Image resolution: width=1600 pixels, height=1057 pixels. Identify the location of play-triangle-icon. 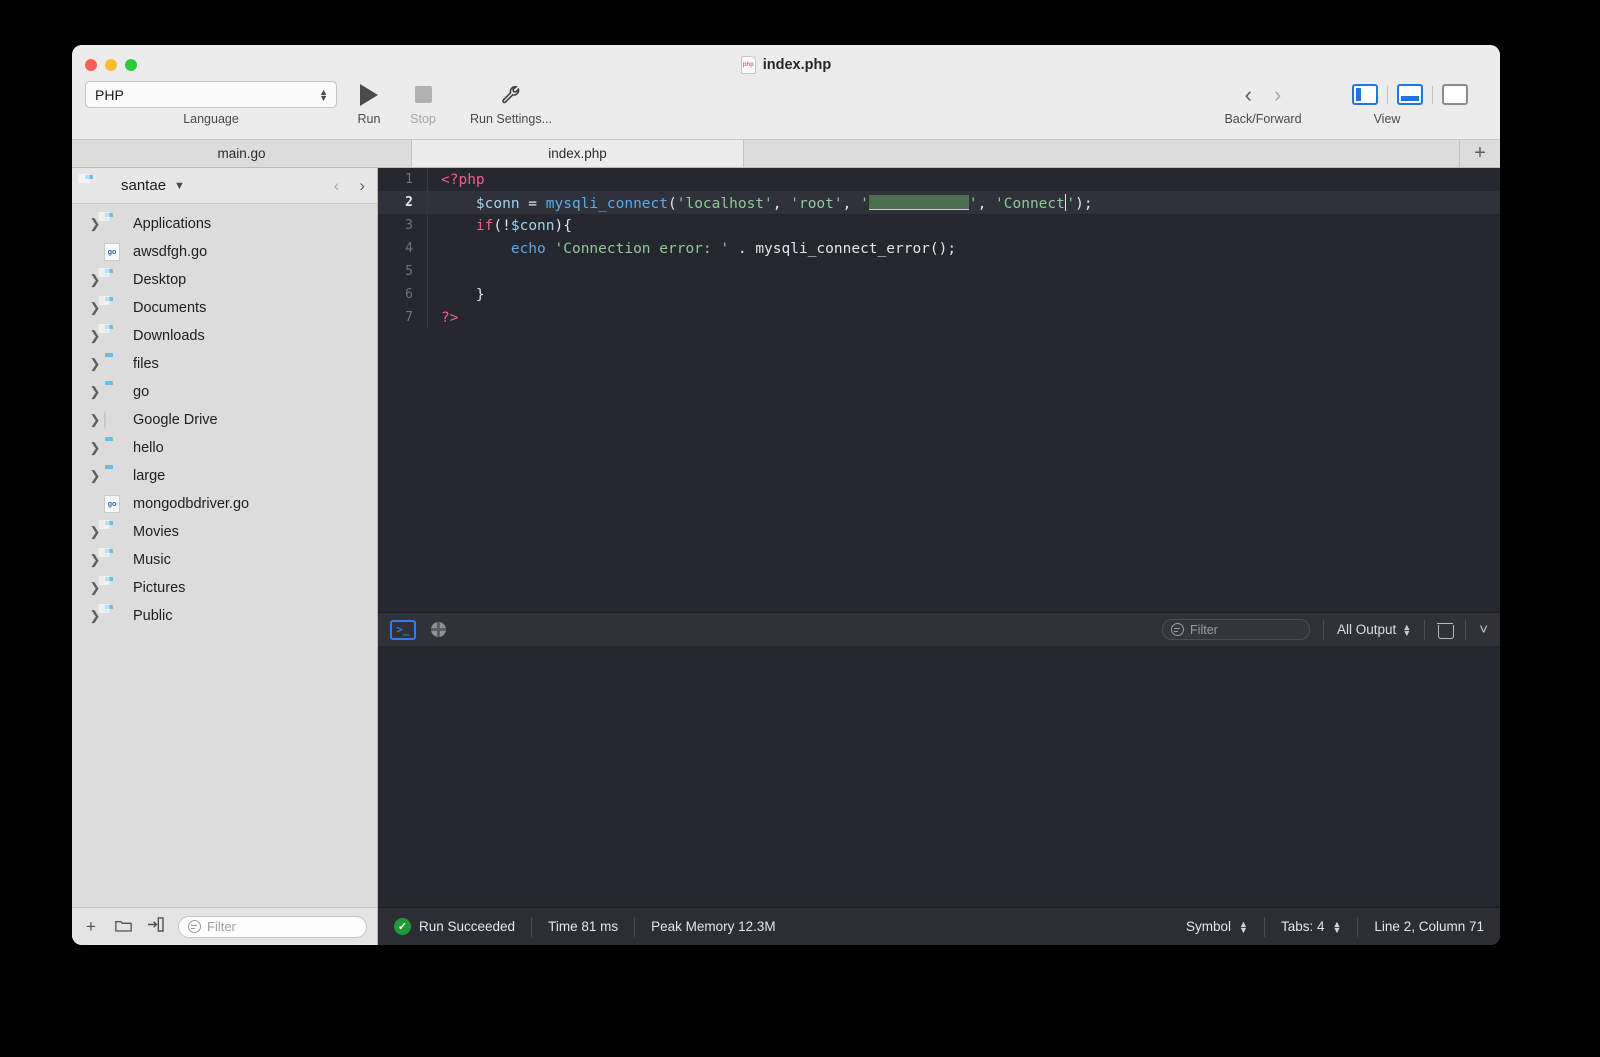
(369, 94).